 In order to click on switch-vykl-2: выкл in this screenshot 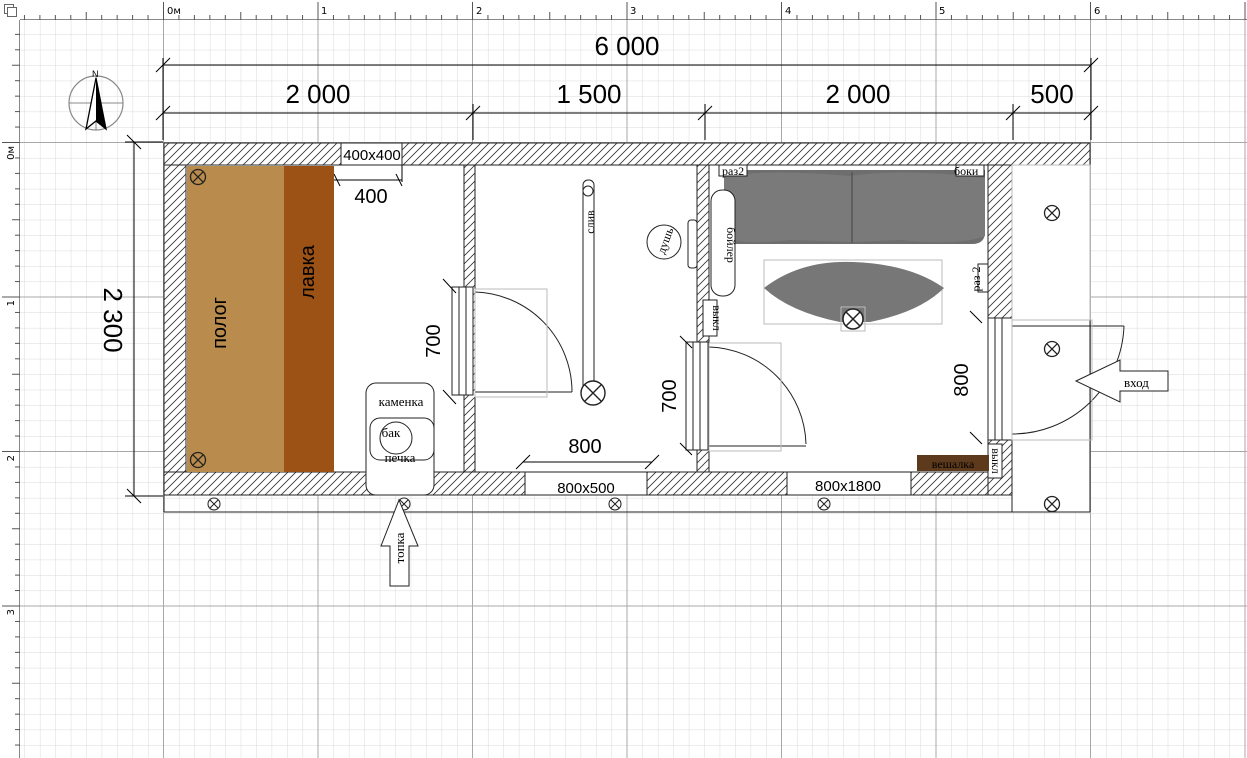, I will do `click(995, 461)`.